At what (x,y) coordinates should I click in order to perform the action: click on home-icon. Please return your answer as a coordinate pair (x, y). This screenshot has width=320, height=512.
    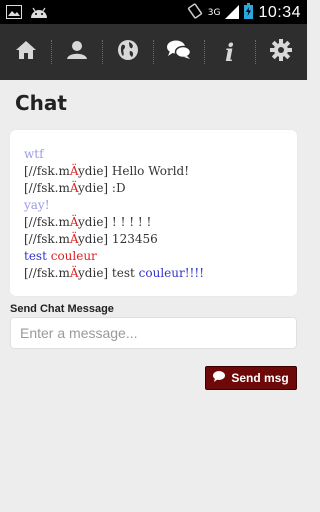
    Looking at the image, I should click on (26, 52).